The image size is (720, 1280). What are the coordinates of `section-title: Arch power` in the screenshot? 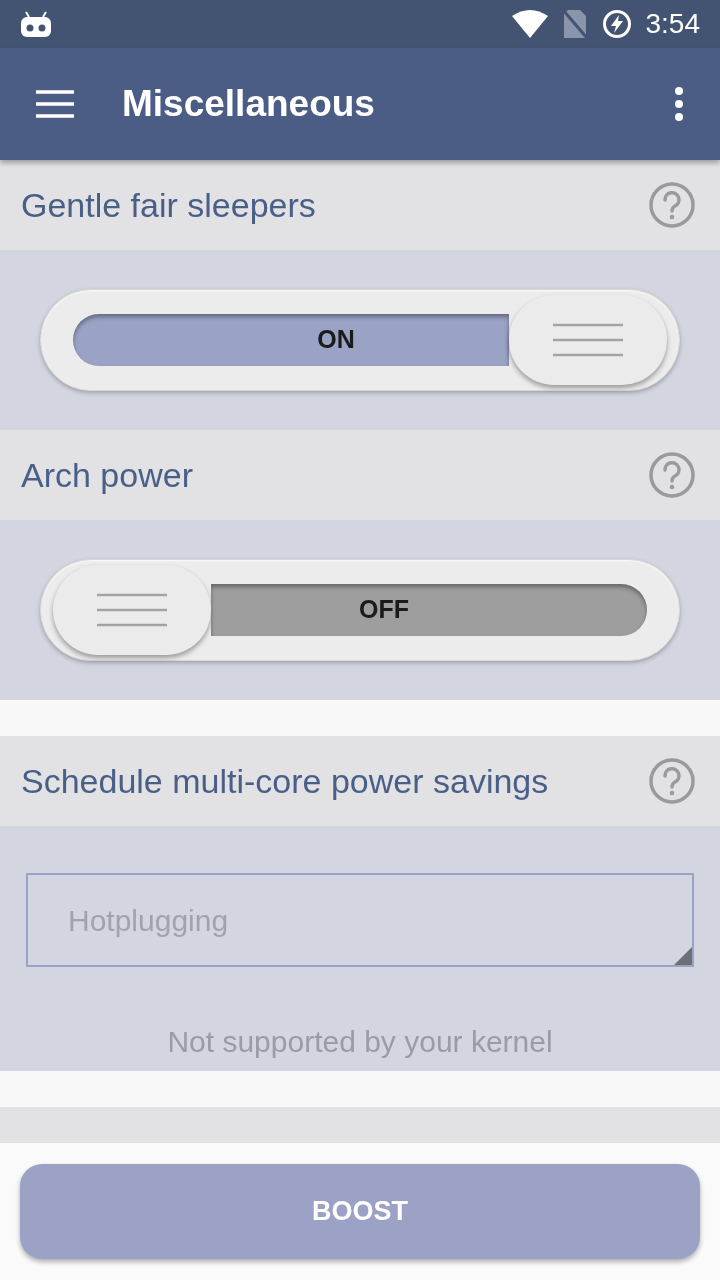 It's located at (107, 475).